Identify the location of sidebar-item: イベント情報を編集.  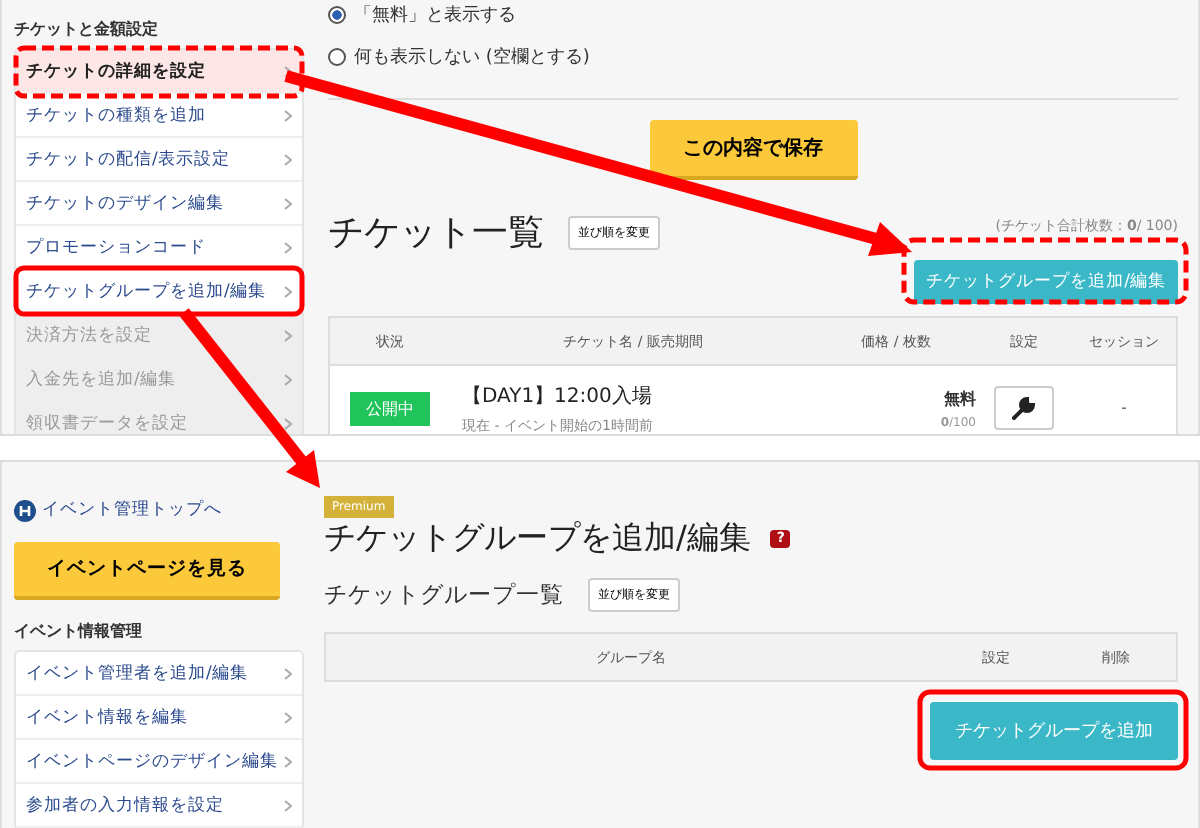
(159, 718).